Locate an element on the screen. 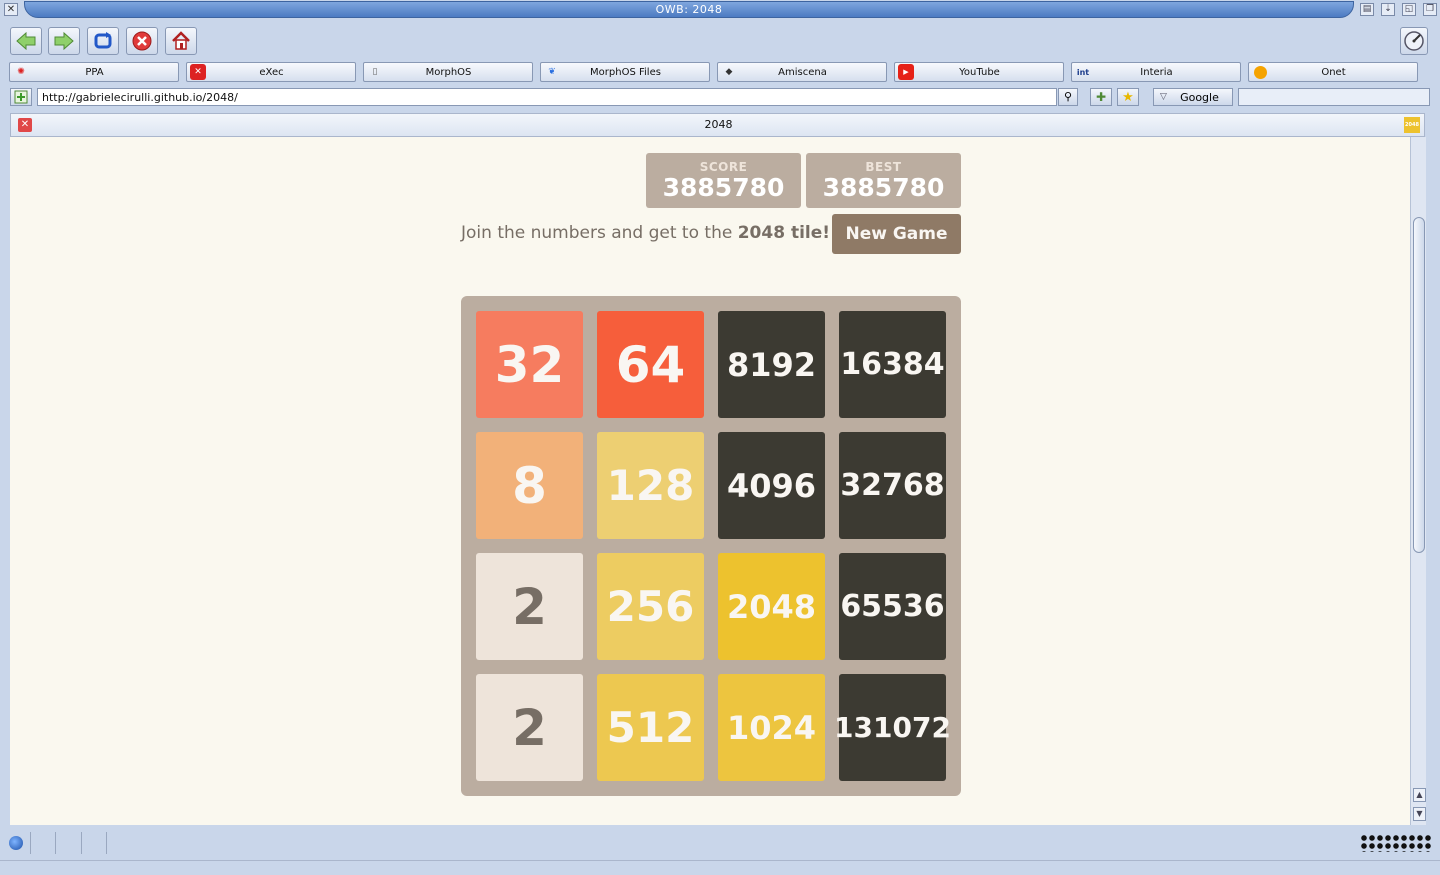  window-zoom-button: ◱ is located at coordinates (1409, 9).